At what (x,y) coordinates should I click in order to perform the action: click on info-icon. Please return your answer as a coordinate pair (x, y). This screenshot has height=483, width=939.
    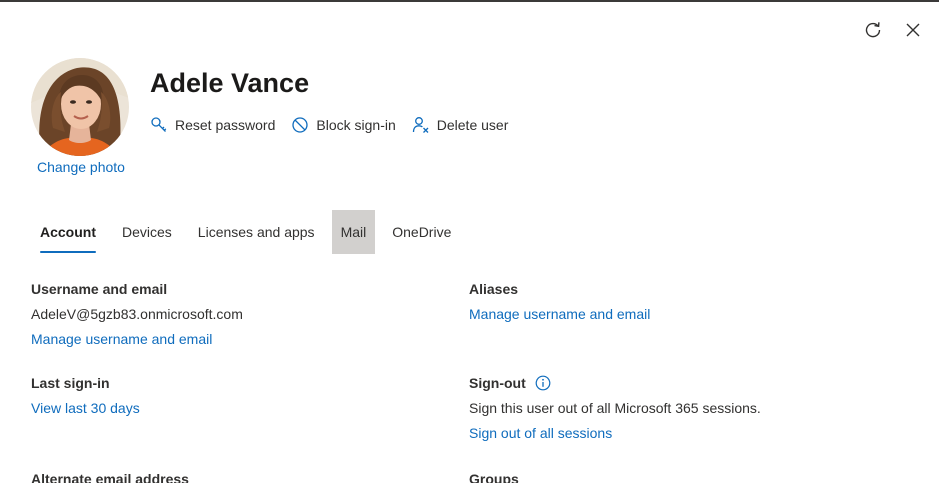
    Looking at the image, I should click on (543, 383).